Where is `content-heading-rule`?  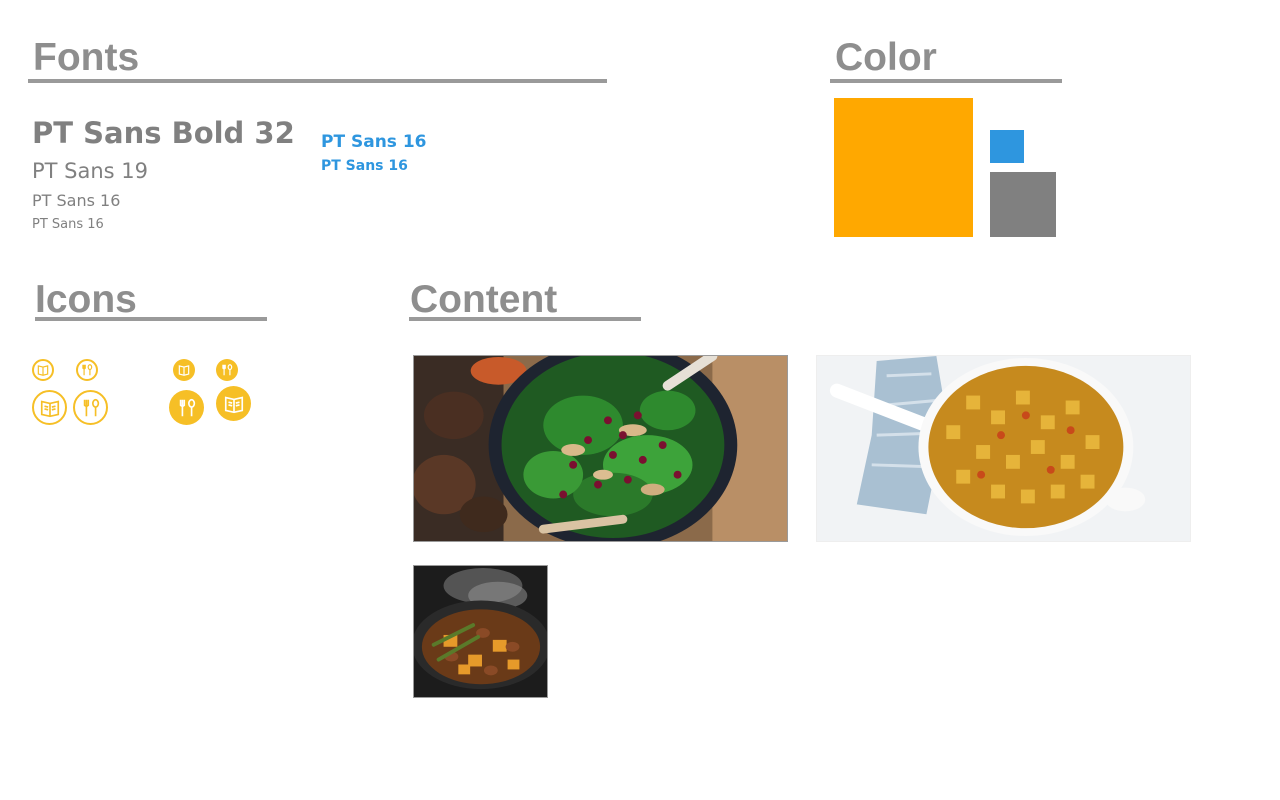 content-heading-rule is located at coordinates (525, 319).